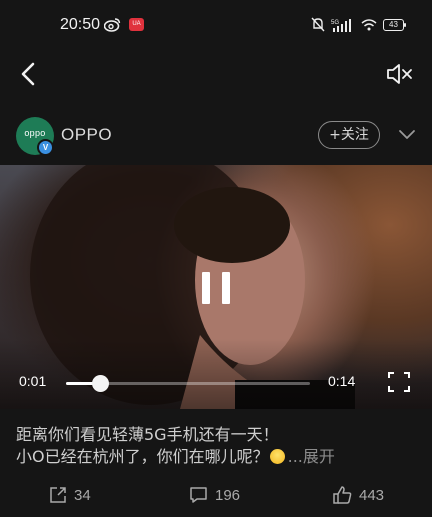 This screenshot has height=517, width=432. I want to click on account-name: OPPO, so click(86, 135).